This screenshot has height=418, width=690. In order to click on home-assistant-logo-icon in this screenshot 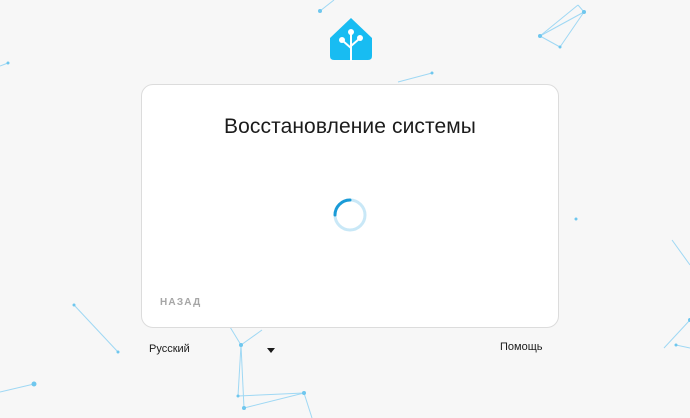, I will do `click(351, 39)`.